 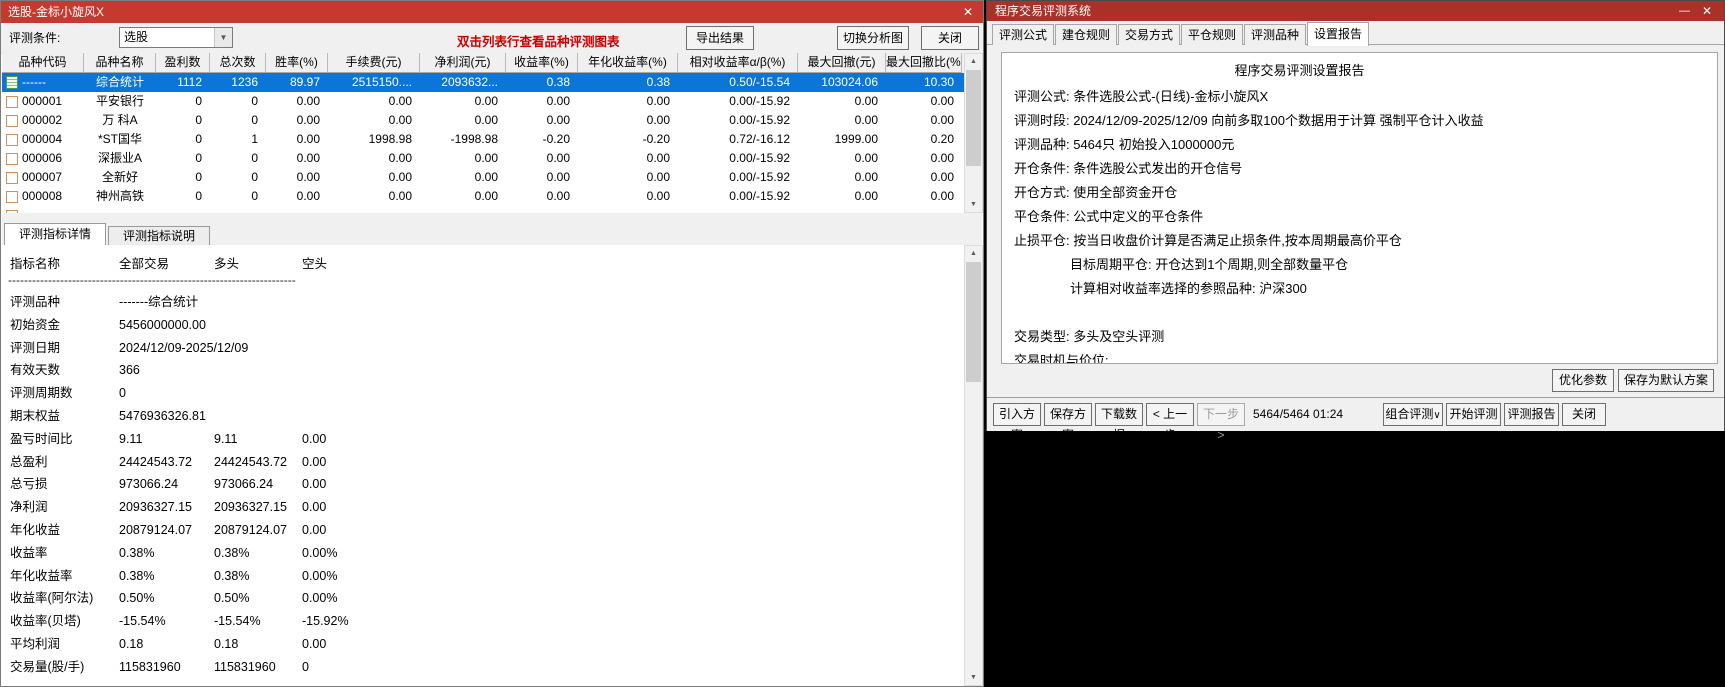 I want to click on tab-indicator-description: 评测指标说明, so click(x=159, y=235).